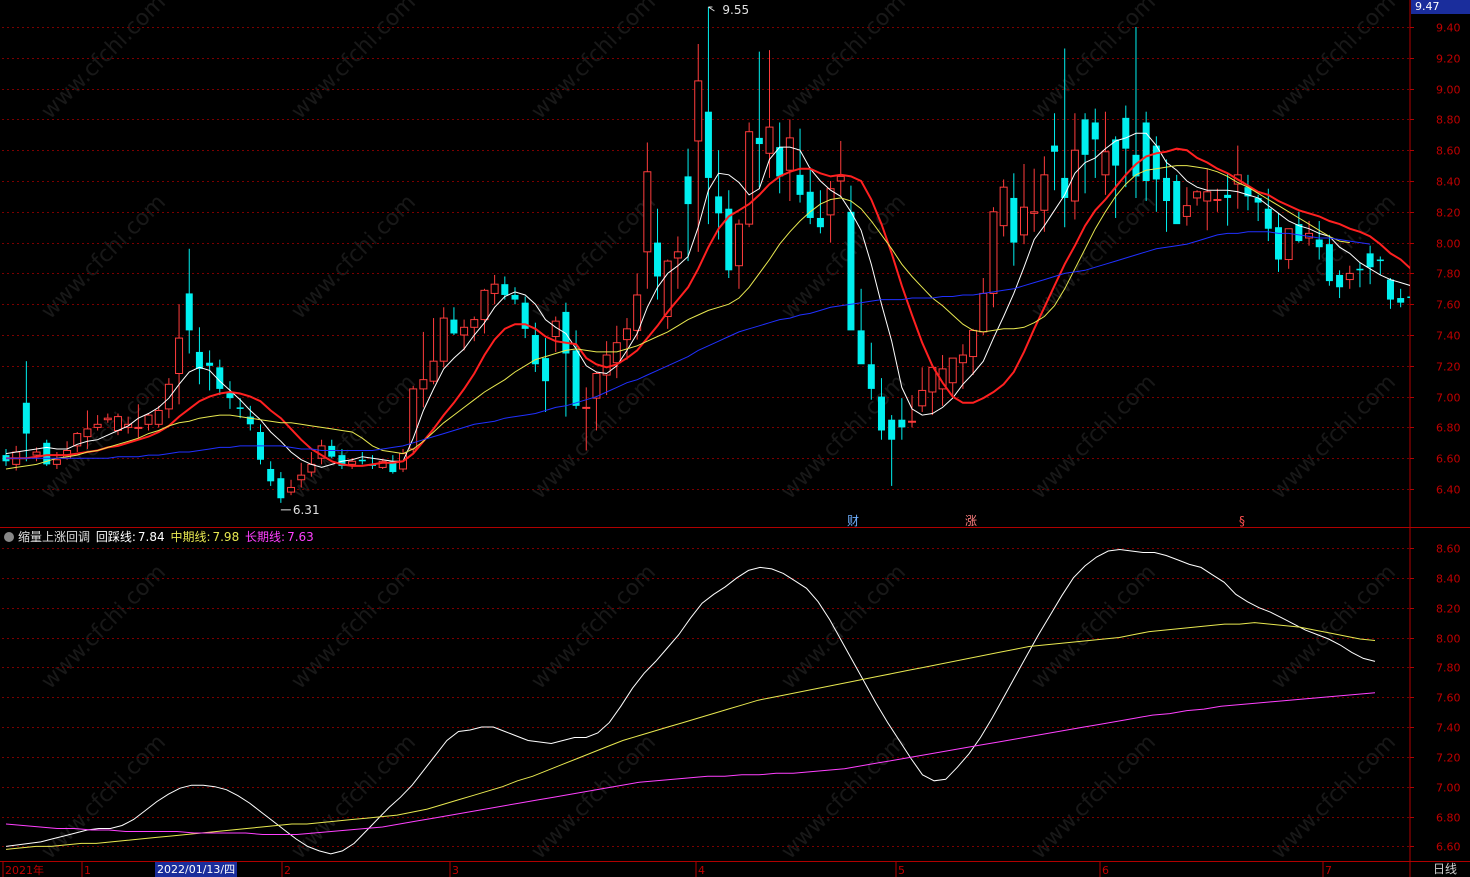 The width and height of the screenshot is (1470, 877). I want to click on price-tick-label: 8.40, so click(1448, 182).